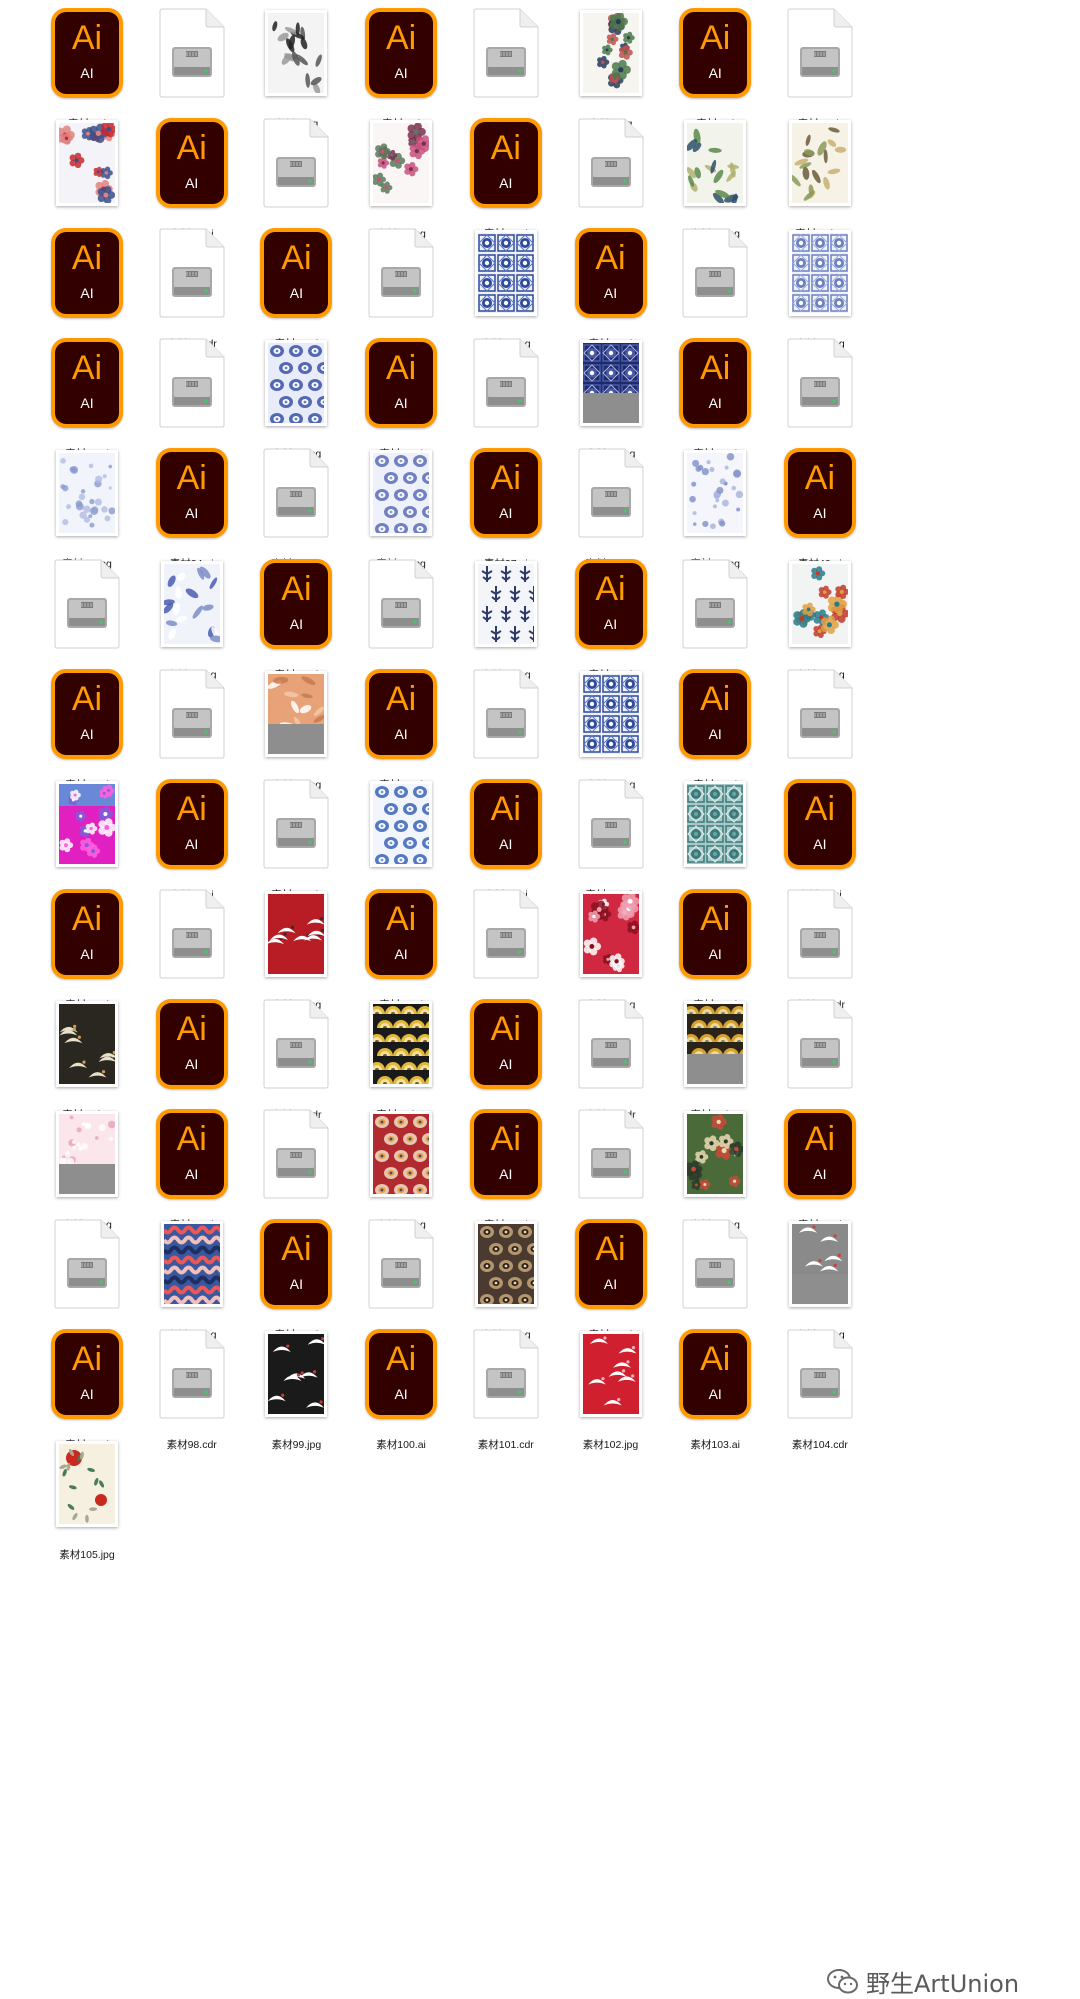 The width and height of the screenshot is (1080, 1999). I want to click on file-item: 素材104.cdr, so click(820, 1397).